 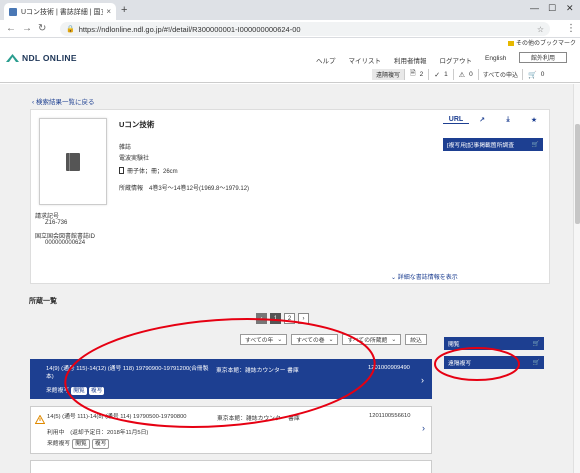 I want to click on page-1: 1, so click(x=275, y=318).